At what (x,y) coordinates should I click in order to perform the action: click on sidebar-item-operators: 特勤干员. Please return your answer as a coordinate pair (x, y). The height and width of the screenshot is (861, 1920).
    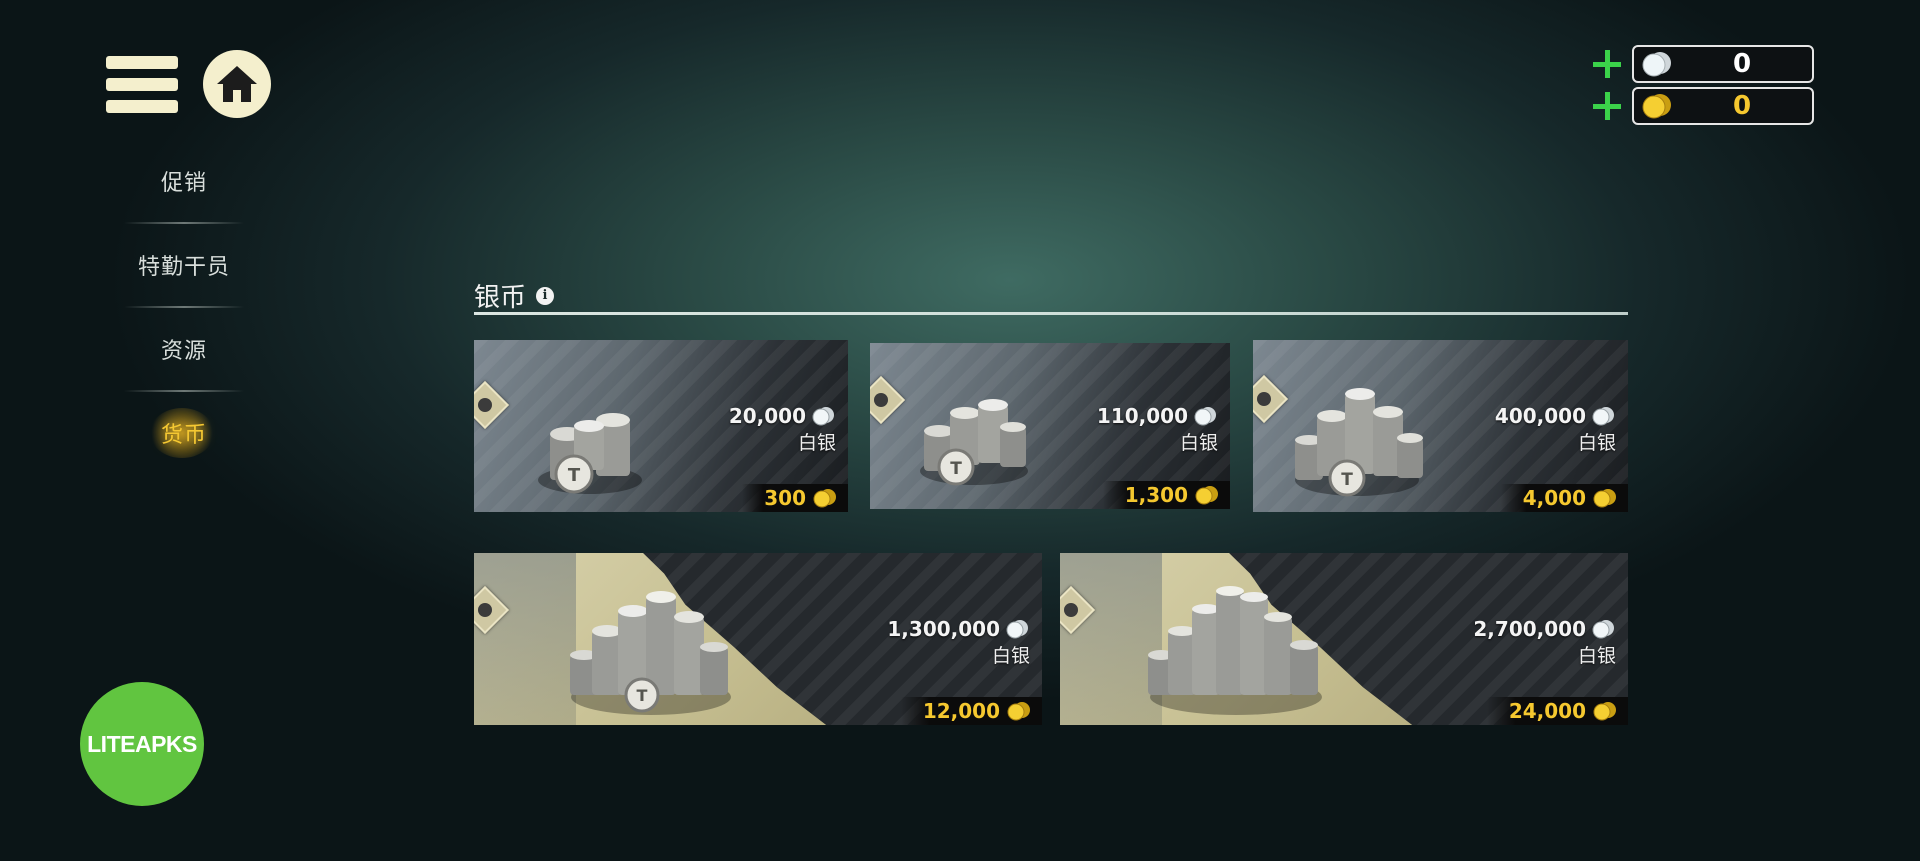
    Looking at the image, I should click on (184, 265).